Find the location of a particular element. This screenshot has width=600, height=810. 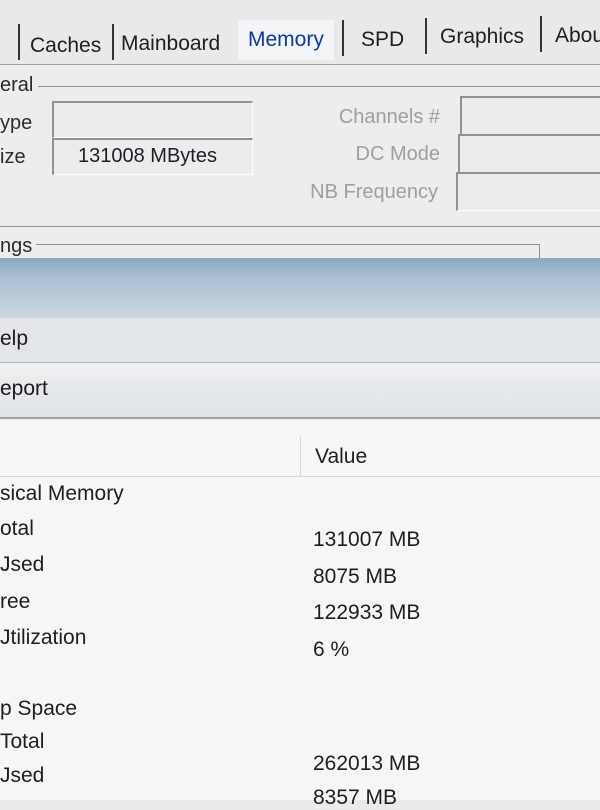

timings-group-edge is located at coordinates (539, 251).